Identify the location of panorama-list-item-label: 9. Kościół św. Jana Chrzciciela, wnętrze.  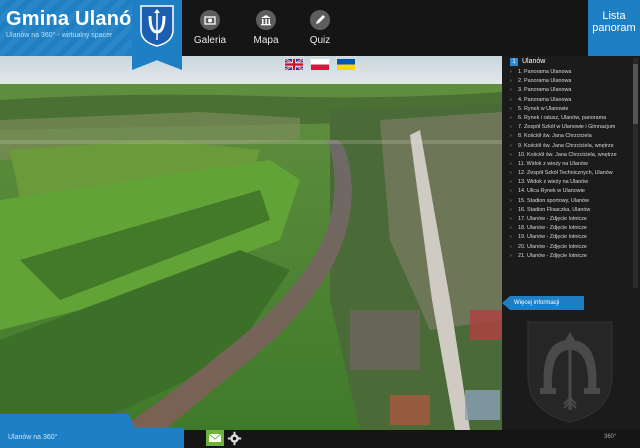
(566, 145).